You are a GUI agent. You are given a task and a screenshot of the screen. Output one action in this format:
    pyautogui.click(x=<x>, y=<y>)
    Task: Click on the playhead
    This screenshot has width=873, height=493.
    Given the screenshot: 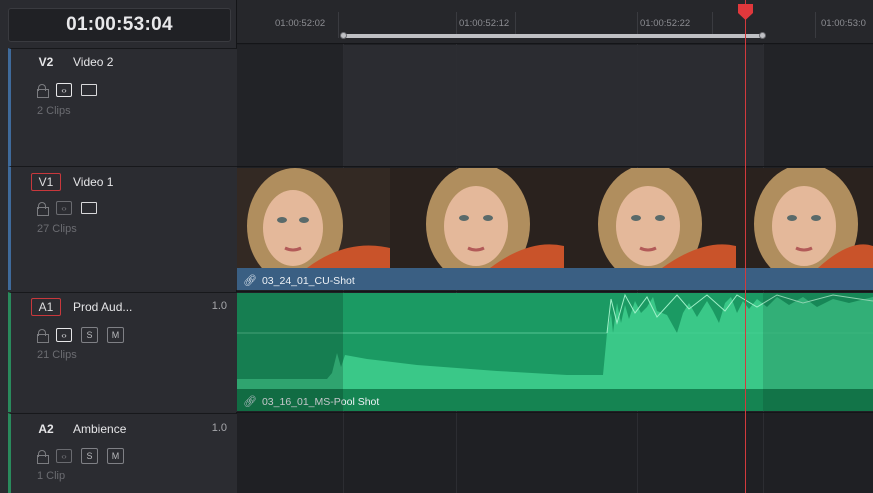 What is the action you would take?
    pyautogui.click(x=745, y=246)
    